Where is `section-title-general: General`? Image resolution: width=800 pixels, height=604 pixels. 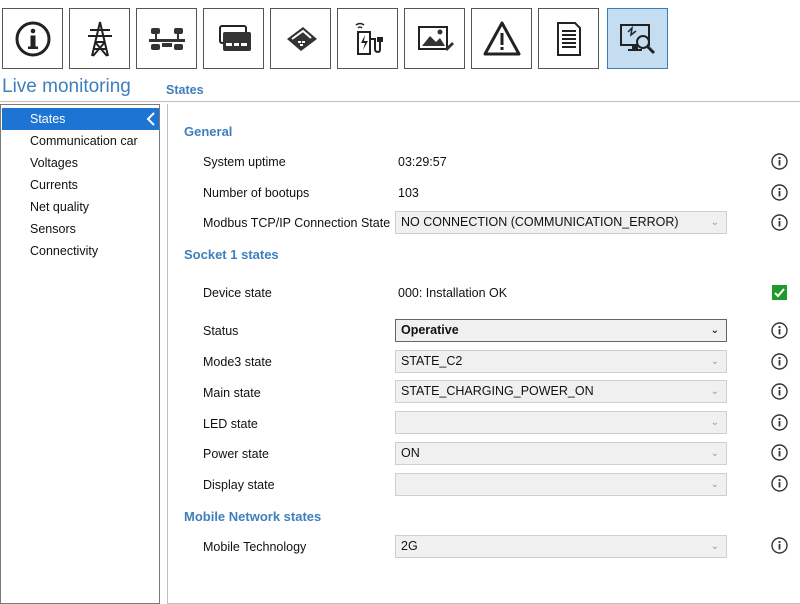
section-title-general: General is located at coordinates (208, 131).